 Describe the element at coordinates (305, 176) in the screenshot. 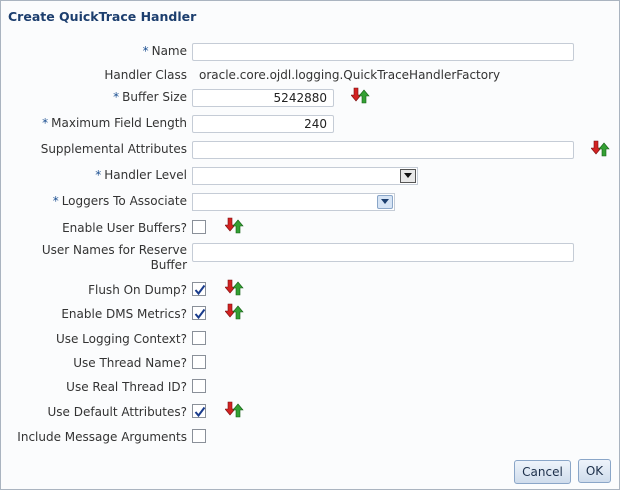

I see `handler-level-select` at that location.